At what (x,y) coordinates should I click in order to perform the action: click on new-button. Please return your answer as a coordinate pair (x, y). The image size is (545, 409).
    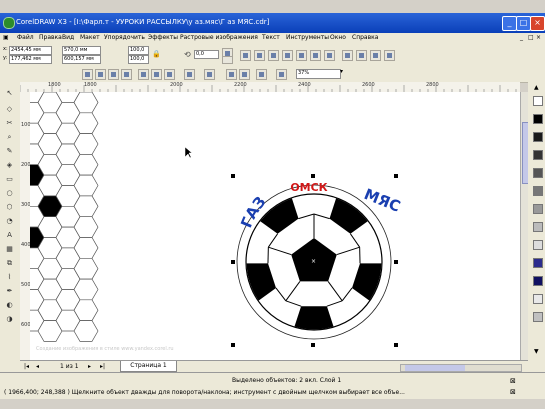
    Looking at the image, I should click on (87, 74).